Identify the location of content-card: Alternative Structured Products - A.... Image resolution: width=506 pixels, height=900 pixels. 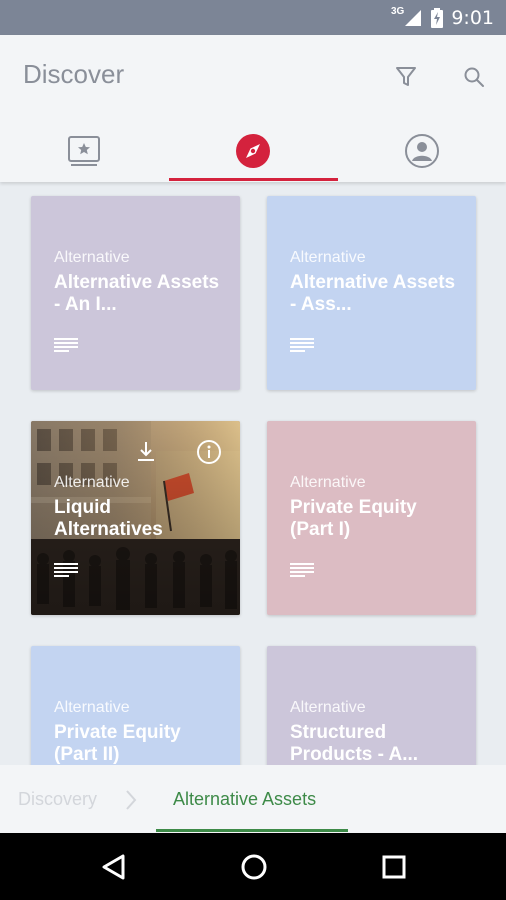
(371, 705).